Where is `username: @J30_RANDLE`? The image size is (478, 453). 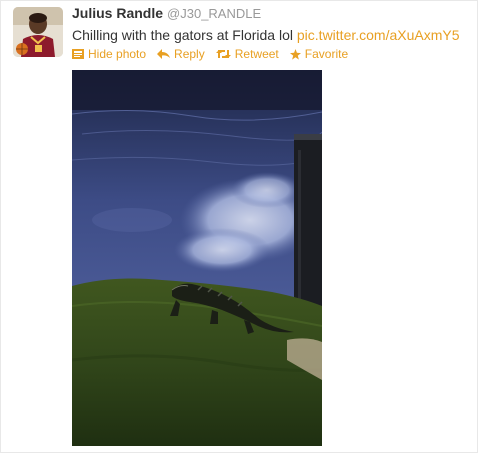
username: @J30_RANDLE is located at coordinates (214, 13).